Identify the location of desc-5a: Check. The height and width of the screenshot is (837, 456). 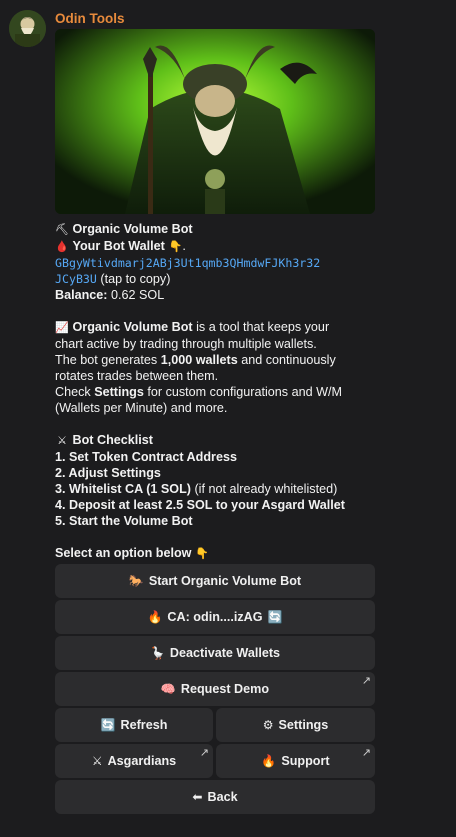
(75, 392).